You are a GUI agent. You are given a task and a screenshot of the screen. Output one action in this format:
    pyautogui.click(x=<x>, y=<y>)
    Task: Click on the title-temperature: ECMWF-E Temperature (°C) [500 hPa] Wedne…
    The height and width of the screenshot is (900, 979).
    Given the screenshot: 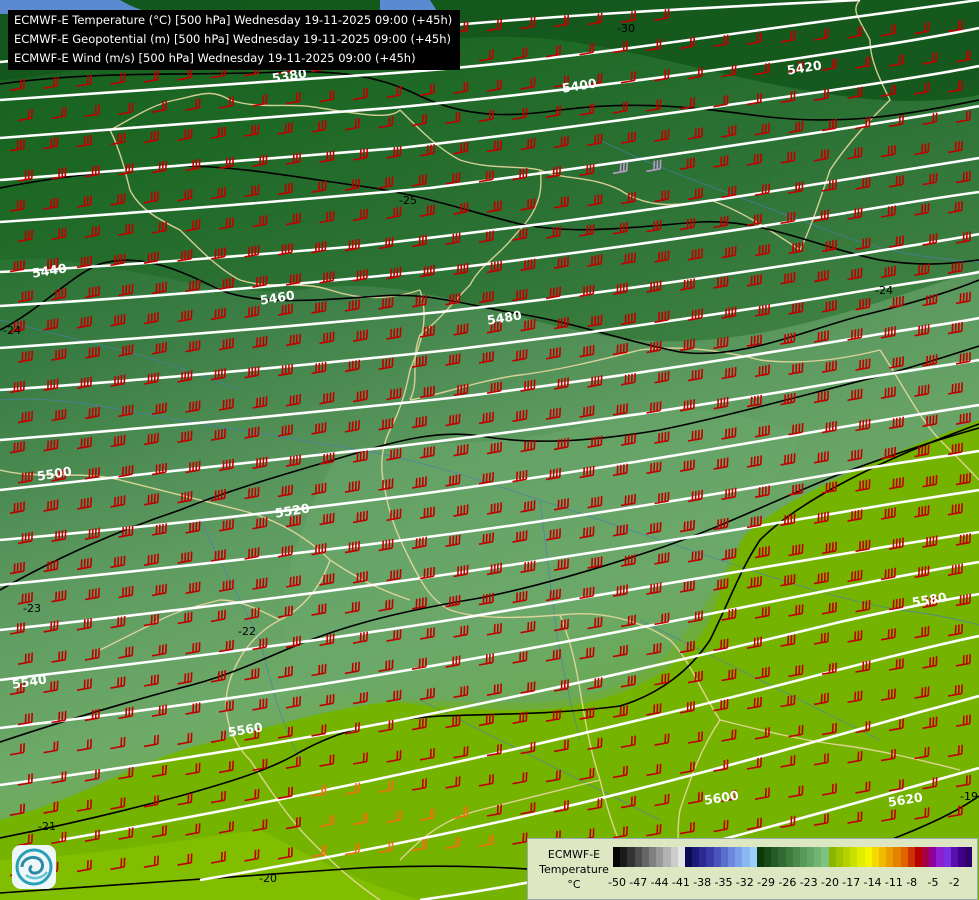 What is the action you would take?
    pyautogui.click(x=233, y=20)
    